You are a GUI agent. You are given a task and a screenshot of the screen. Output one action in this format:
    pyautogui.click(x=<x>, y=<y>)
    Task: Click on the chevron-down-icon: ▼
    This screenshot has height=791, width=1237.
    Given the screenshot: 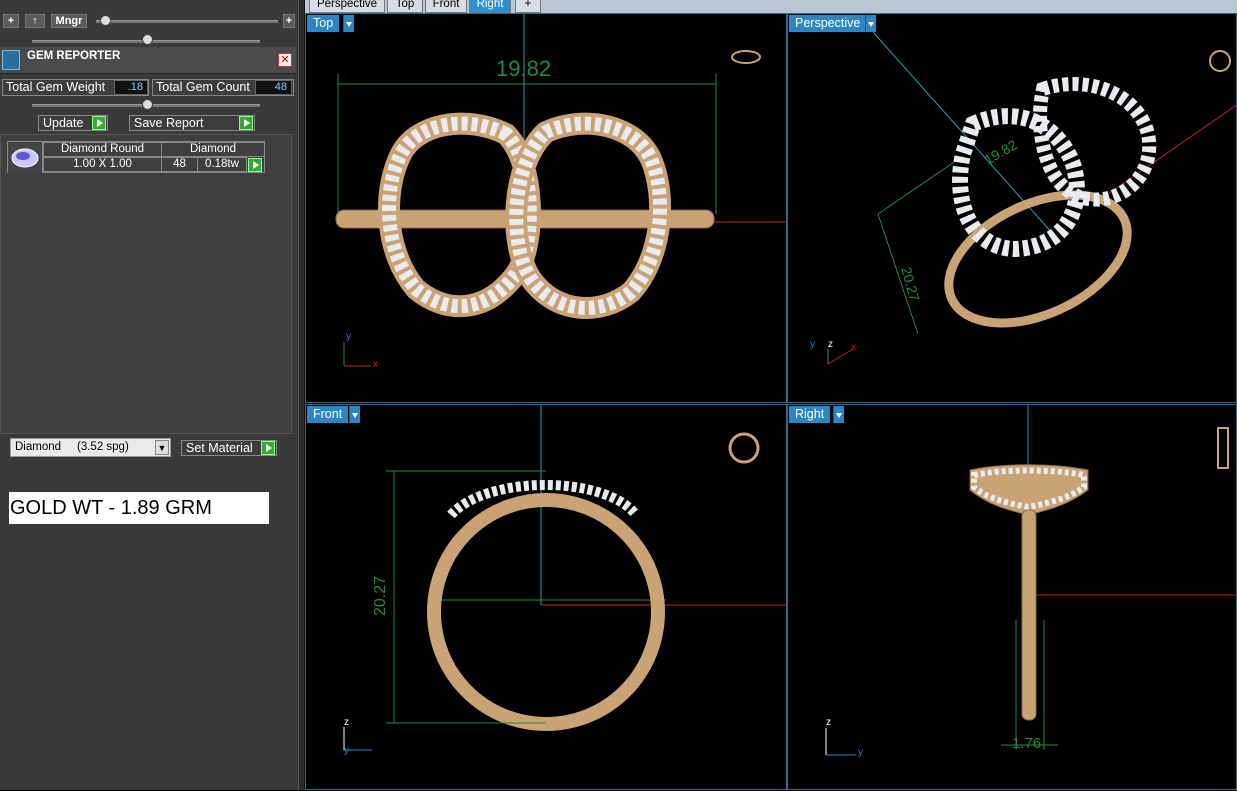 What is the action you would take?
    pyautogui.click(x=162, y=447)
    